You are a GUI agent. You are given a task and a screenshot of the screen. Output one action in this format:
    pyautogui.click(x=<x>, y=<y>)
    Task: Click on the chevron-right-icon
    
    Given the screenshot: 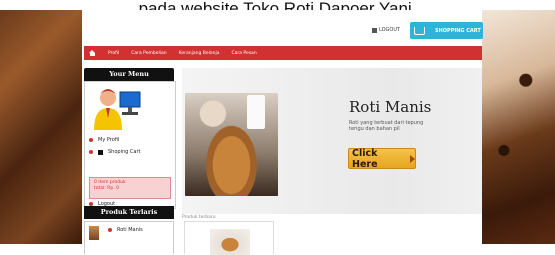 What is the action you would take?
    pyautogui.click(x=412, y=158)
    